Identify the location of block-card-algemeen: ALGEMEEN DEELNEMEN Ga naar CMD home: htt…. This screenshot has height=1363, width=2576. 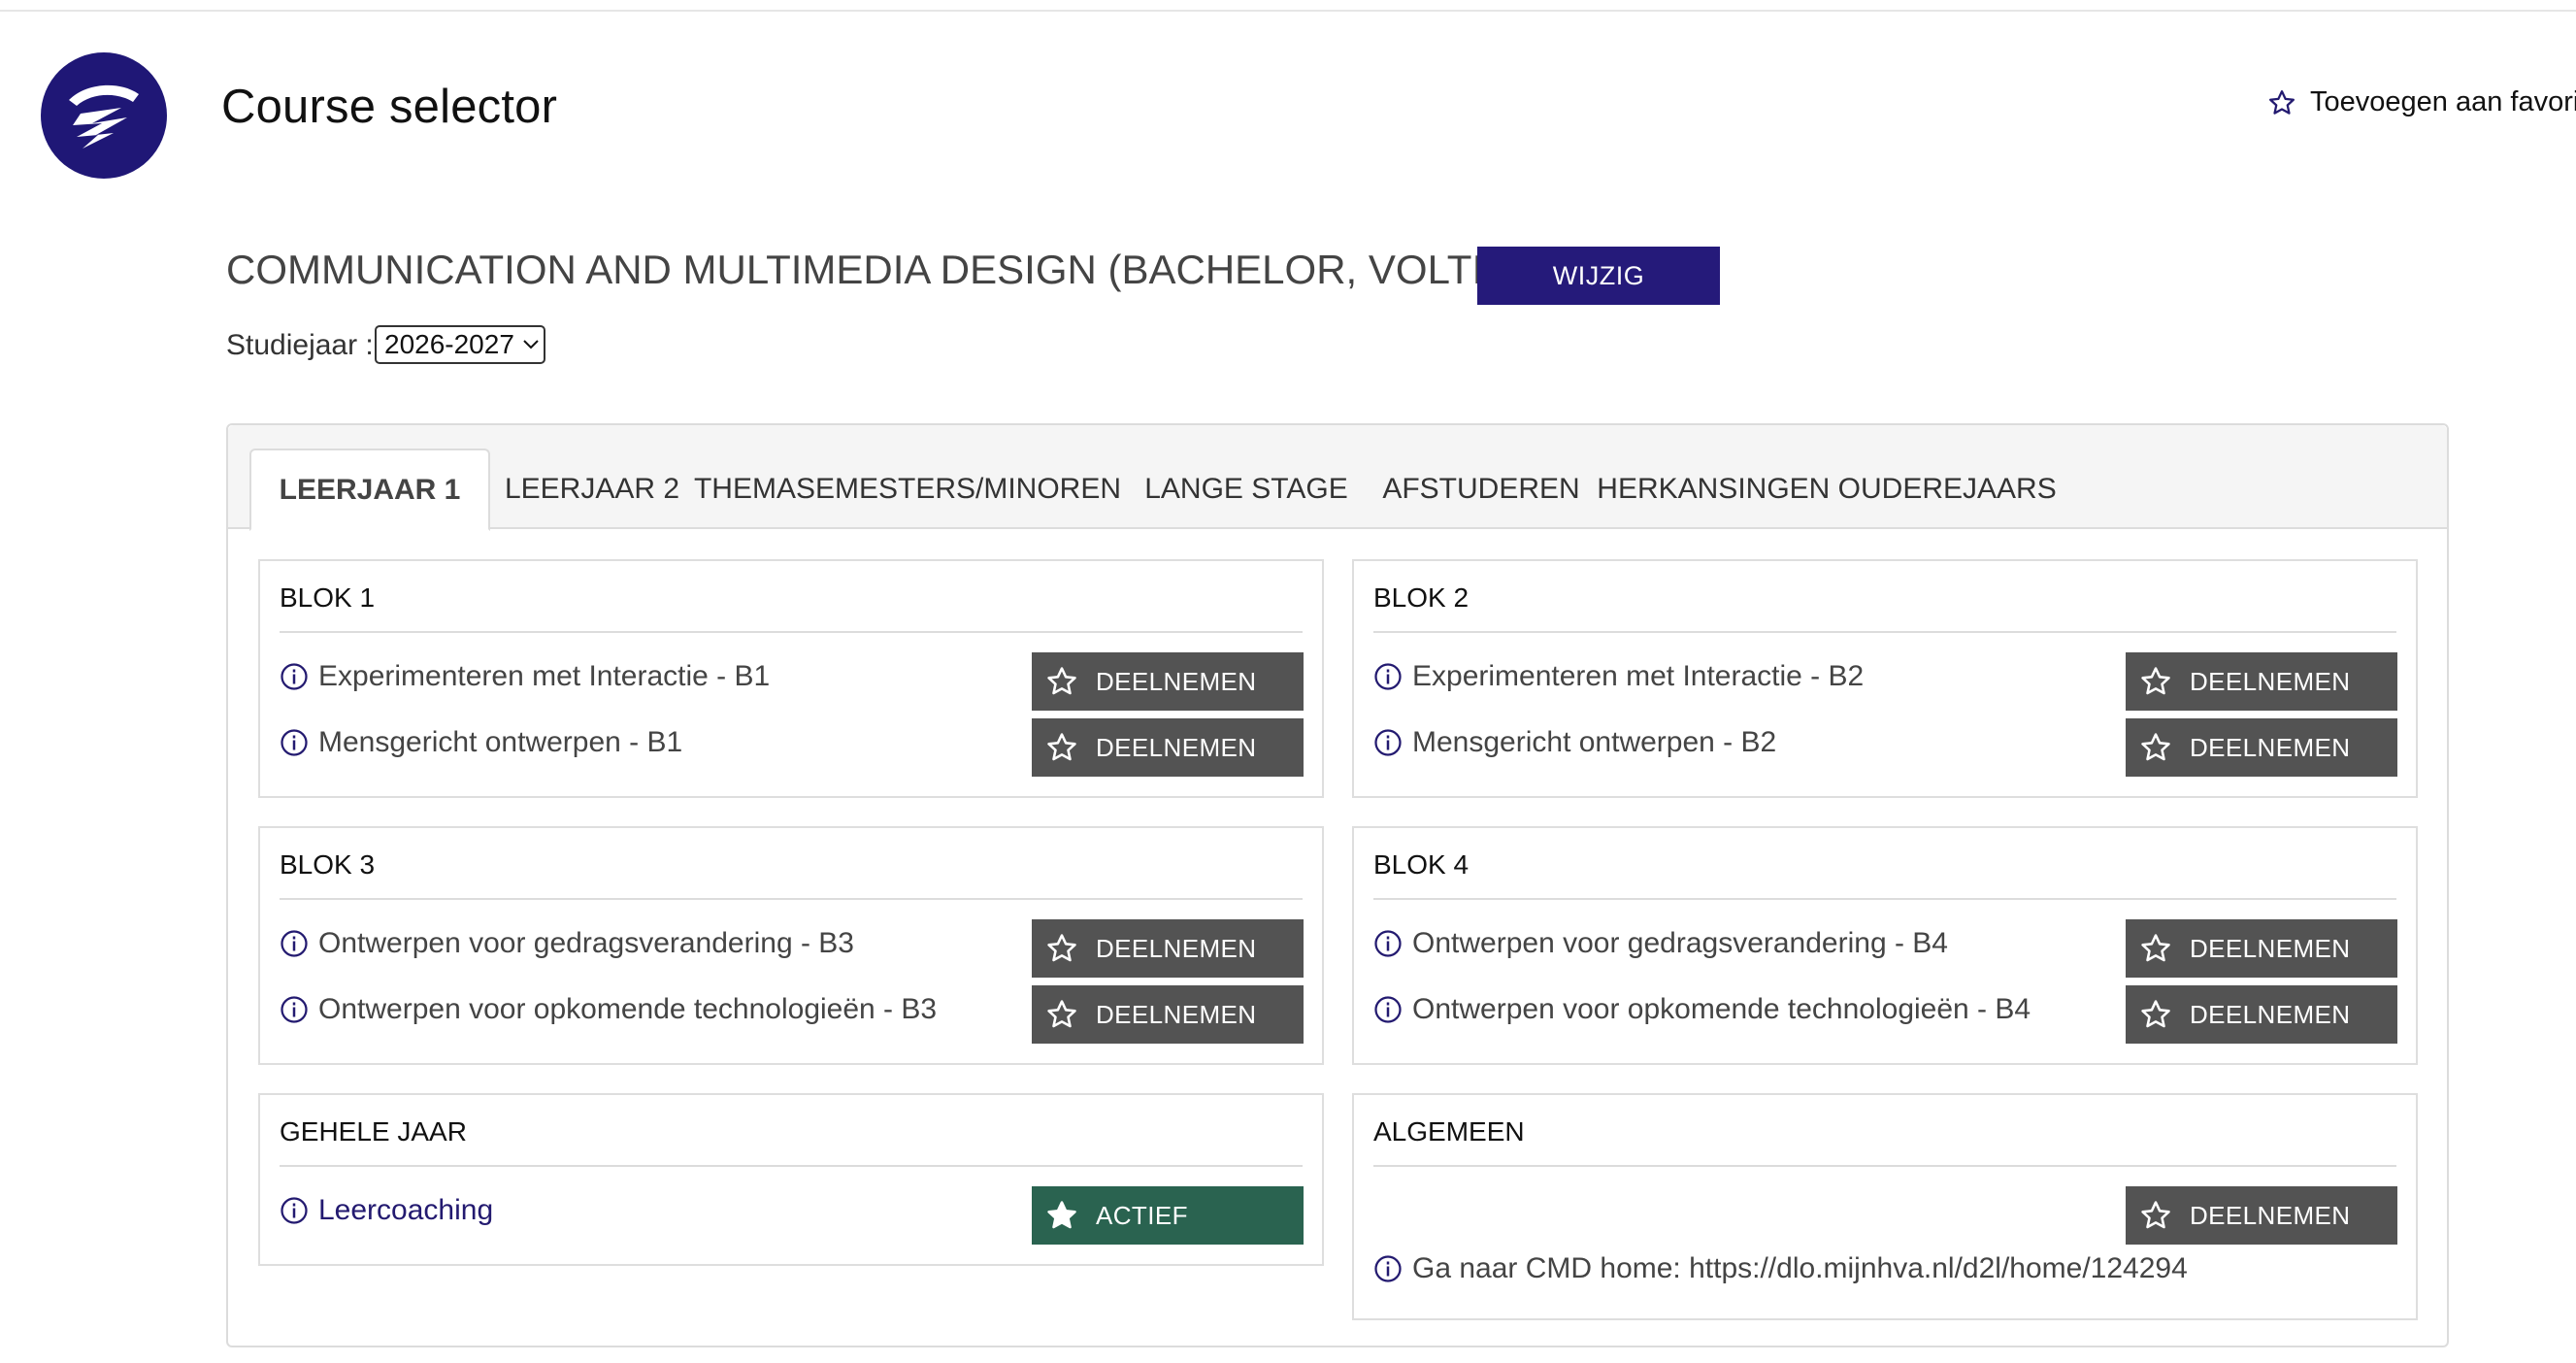
(1885, 1207).